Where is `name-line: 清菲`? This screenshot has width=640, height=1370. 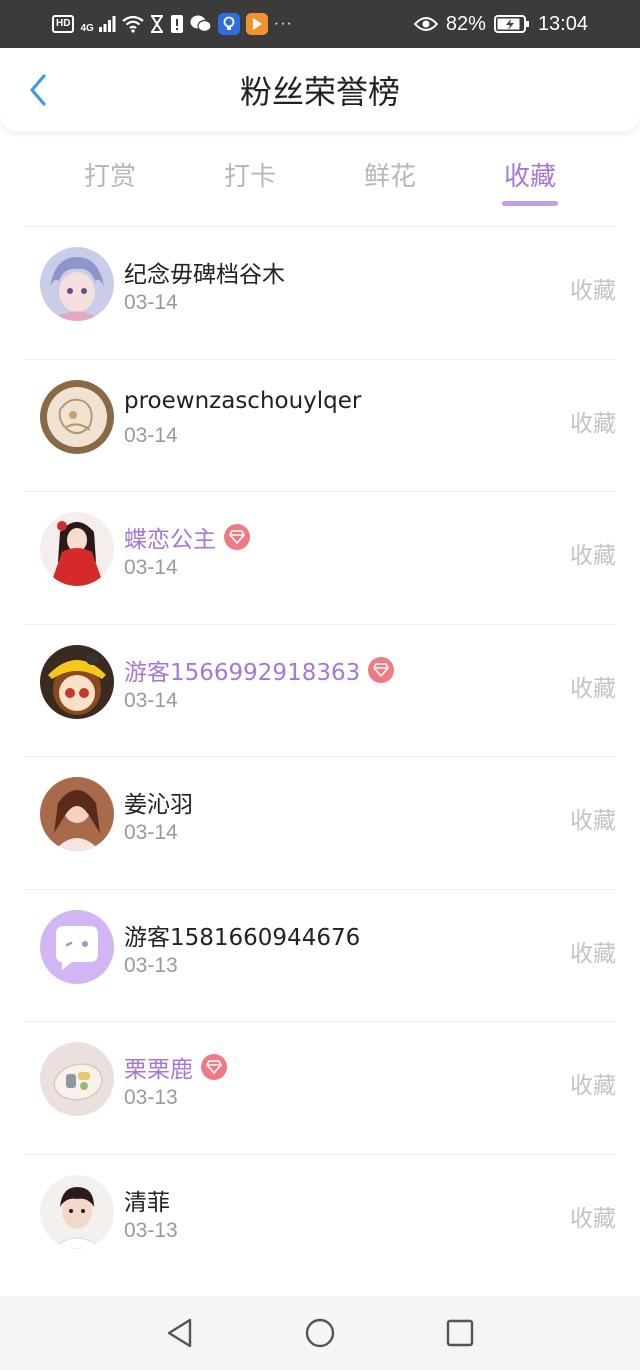 name-line: 清菲 is located at coordinates (147, 1200).